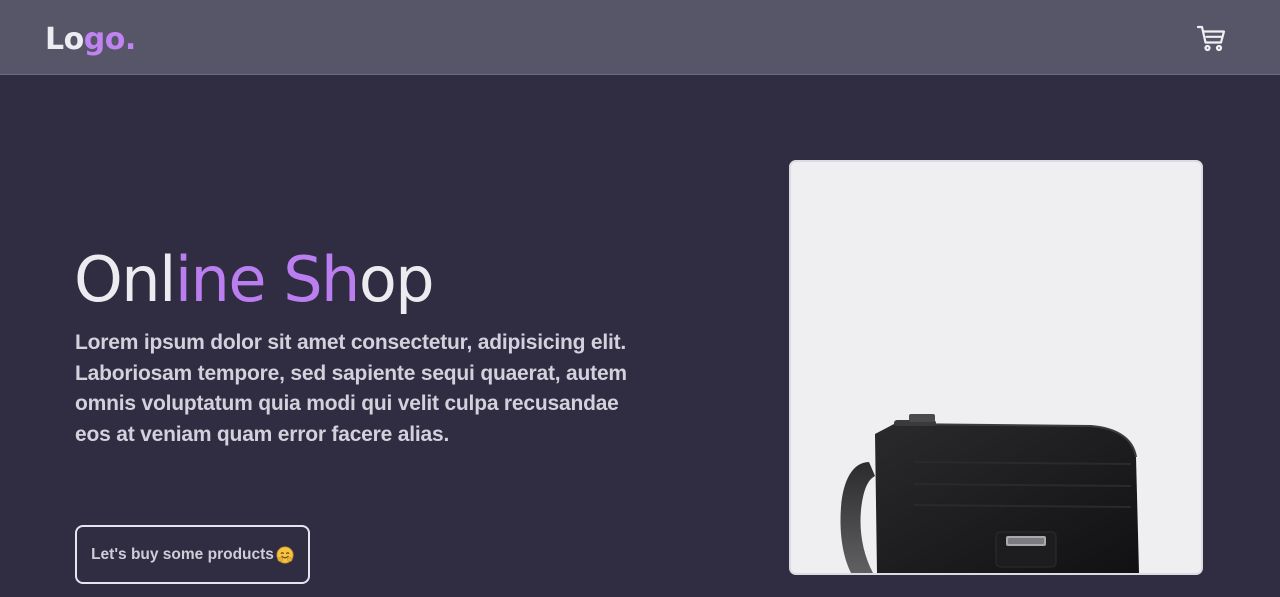  I want to click on logo-part-accent: go., so click(109, 39).